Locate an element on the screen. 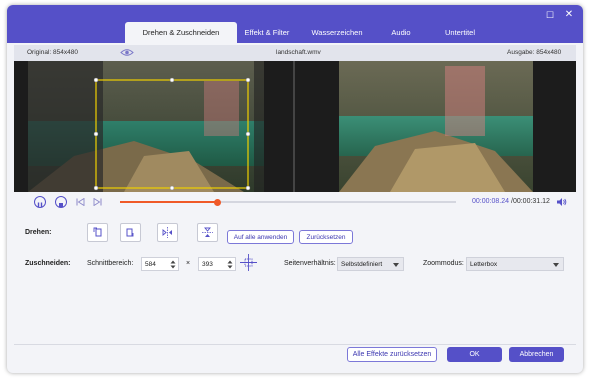  pause-button is located at coordinates (40, 202).